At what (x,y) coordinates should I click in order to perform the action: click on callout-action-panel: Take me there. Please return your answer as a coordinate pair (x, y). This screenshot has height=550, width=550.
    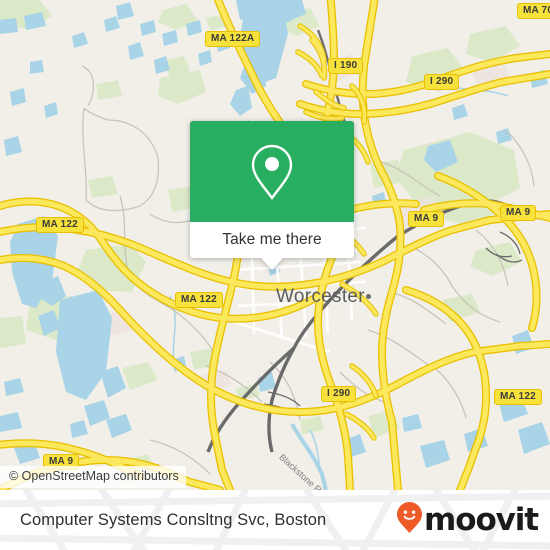
    Looking at the image, I should click on (272, 240).